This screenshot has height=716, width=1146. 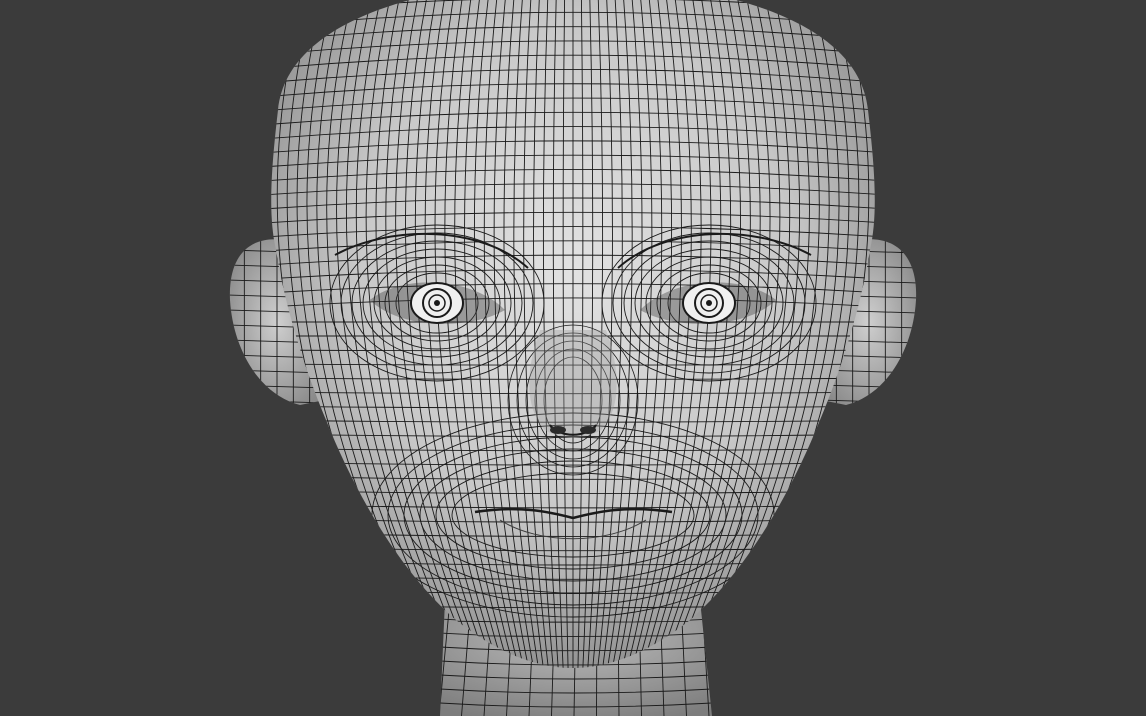 What do you see at coordinates (573, 384) in the screenshot?
I see `nose` at bounding box center [573, 384].